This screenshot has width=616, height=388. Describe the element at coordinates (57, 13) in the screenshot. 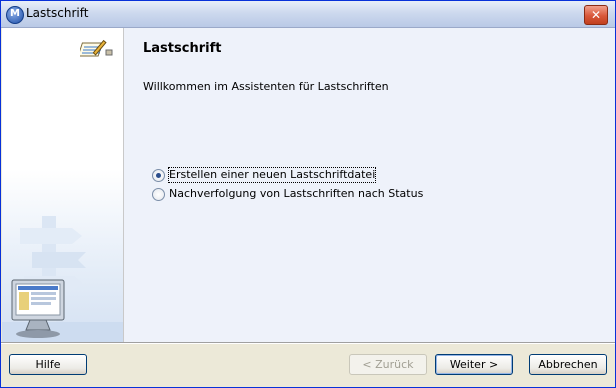

I see `window-title: Lastschrift` at that location.